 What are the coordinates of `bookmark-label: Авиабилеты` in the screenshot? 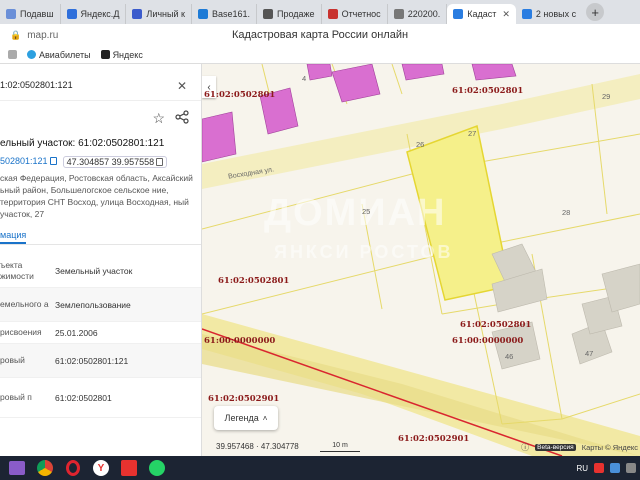 It's located at (65, 54).